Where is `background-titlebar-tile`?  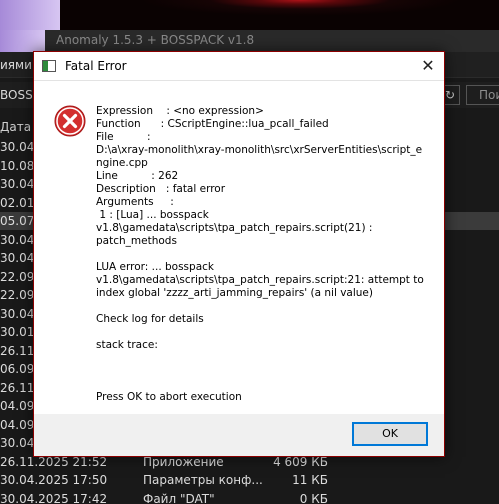 background-titlebar-tile is located at coordinates (22, 41).